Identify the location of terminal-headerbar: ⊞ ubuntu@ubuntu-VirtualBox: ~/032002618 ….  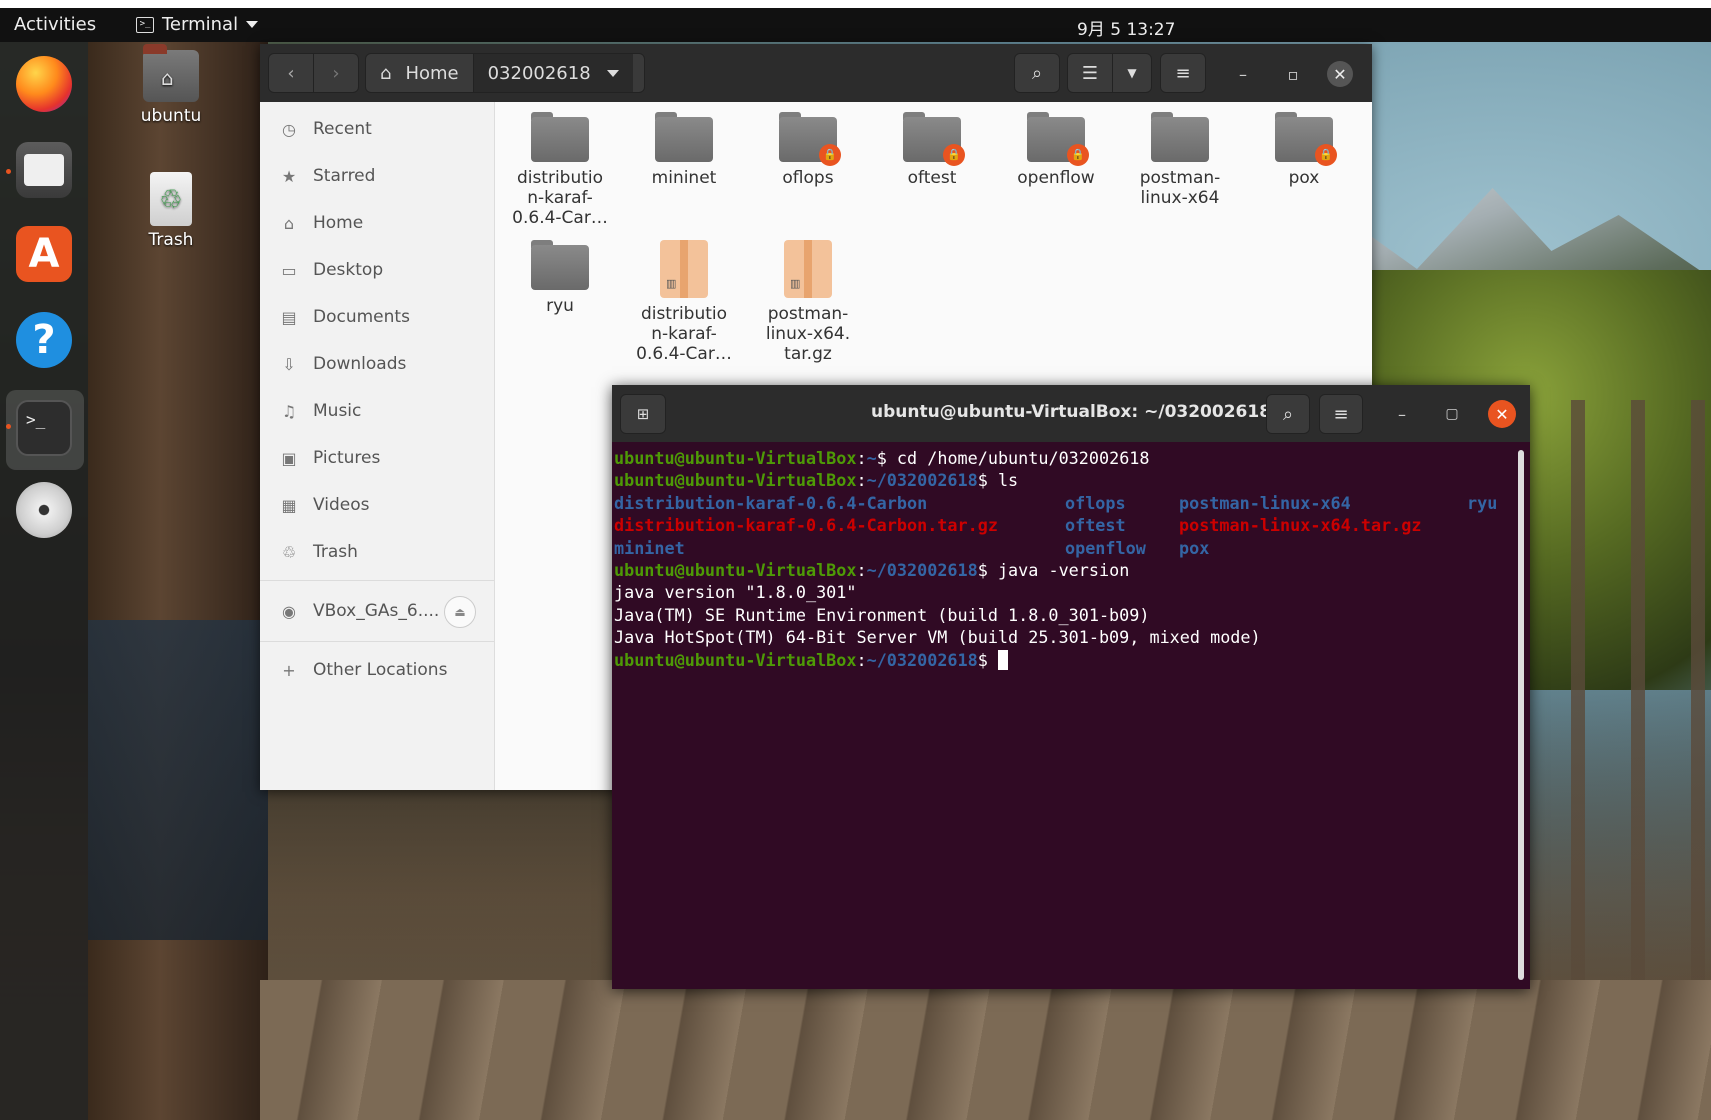
(1071, 413).